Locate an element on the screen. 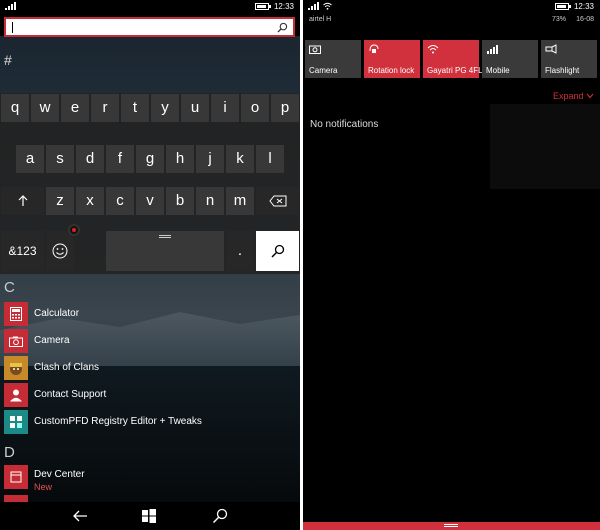 This screenshot has height=530, width=600. app-name: Dev Center is located at coordinates (59, 474).